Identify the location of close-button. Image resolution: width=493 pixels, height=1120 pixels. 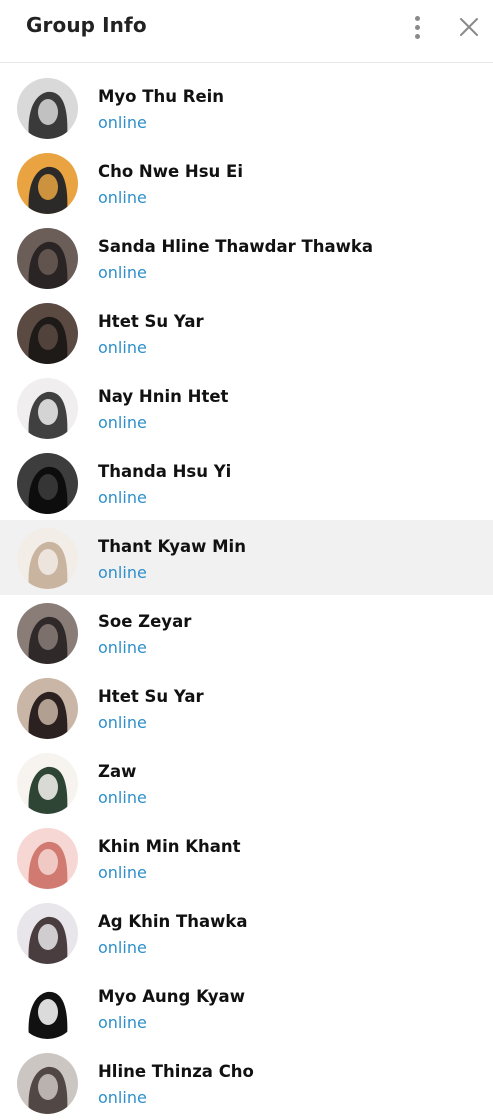
(469, 27).